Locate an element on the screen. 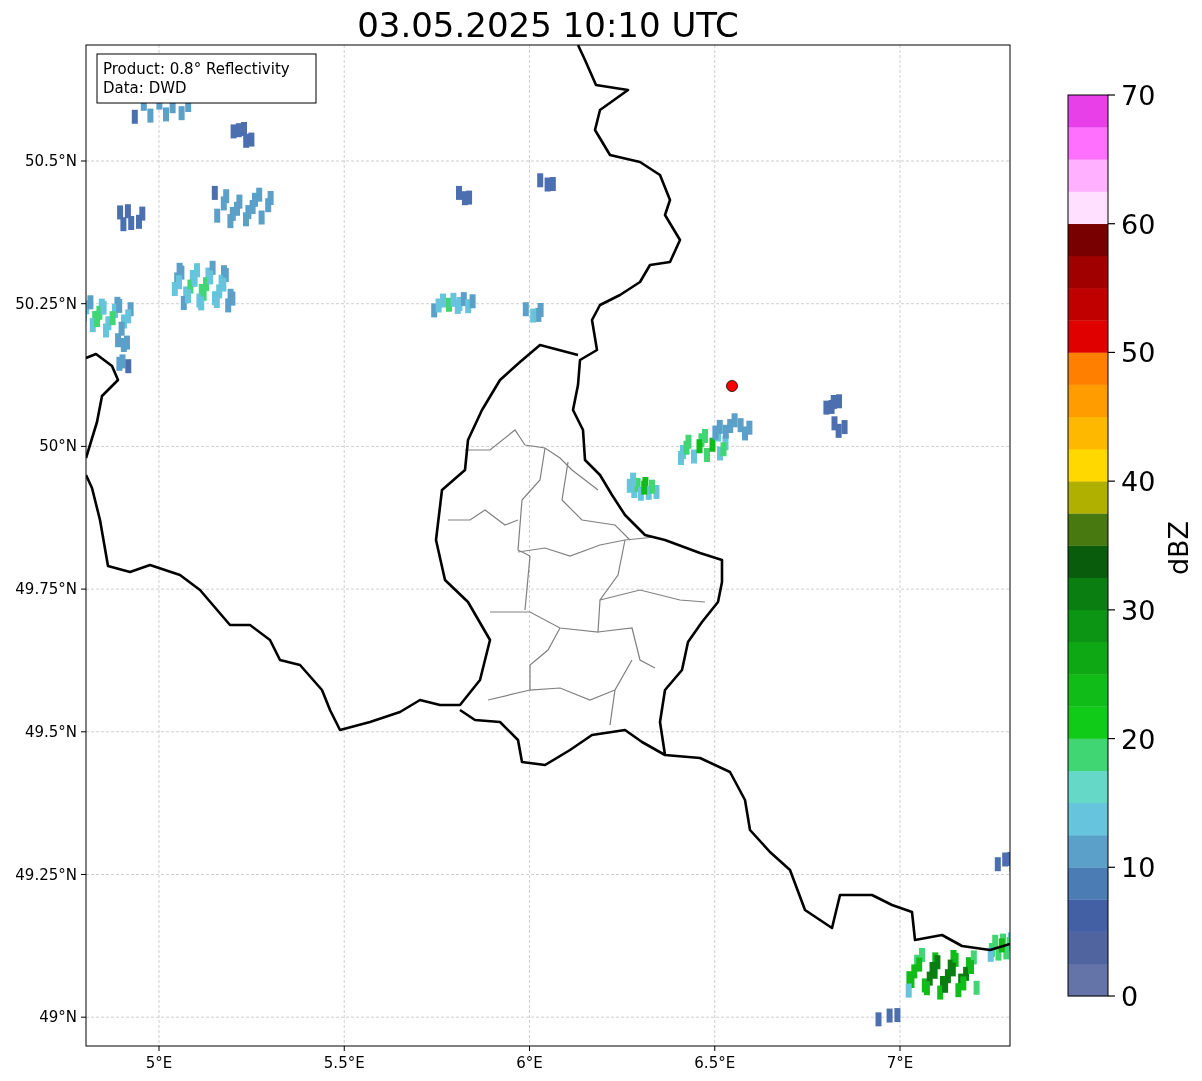 The height and width of the screenshot is (1081, 1202). colorbar-tick-label: 60 is located at coordinates (1138, 224).